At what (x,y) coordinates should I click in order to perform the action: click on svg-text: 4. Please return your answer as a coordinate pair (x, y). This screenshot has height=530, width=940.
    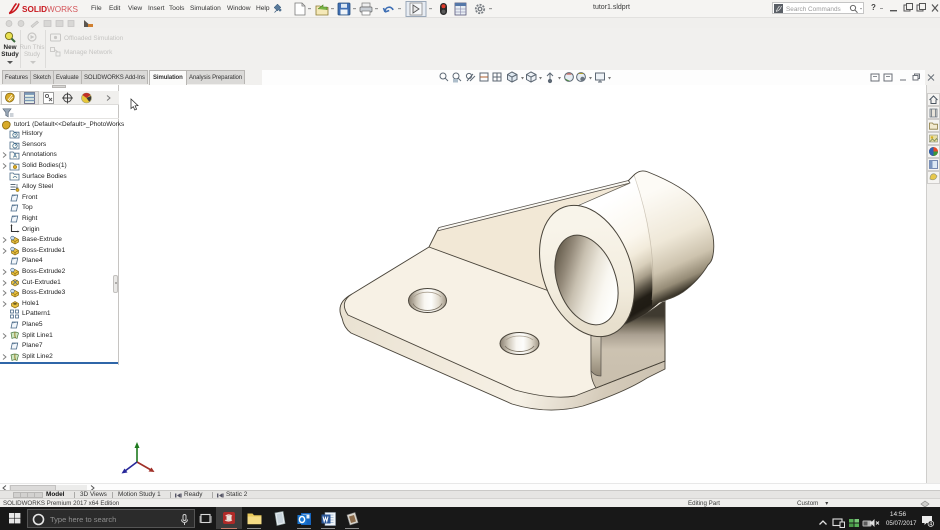
    Looking at the image, I should click on (930, 524).